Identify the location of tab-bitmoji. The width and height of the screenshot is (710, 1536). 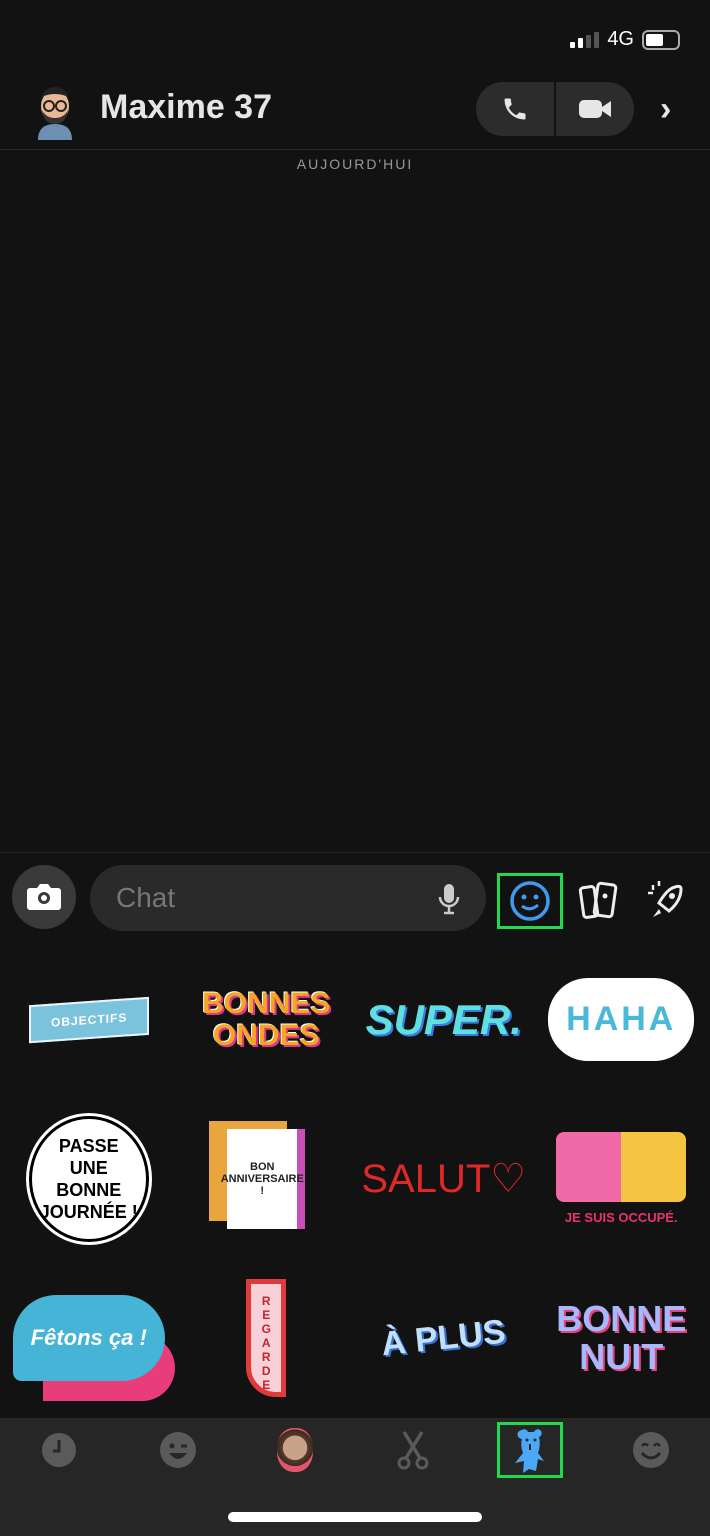
(178, 1450).